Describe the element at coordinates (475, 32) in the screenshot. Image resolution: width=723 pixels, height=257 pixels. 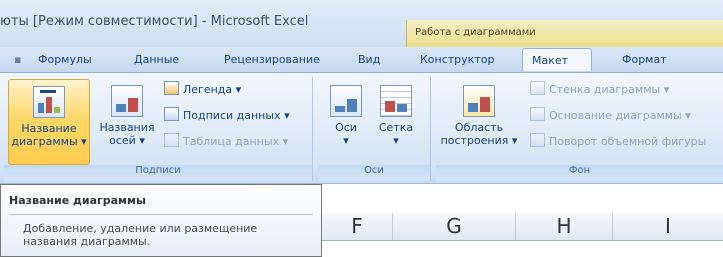
I see `chart-tools-label: Работа с диаграммами` at that location.